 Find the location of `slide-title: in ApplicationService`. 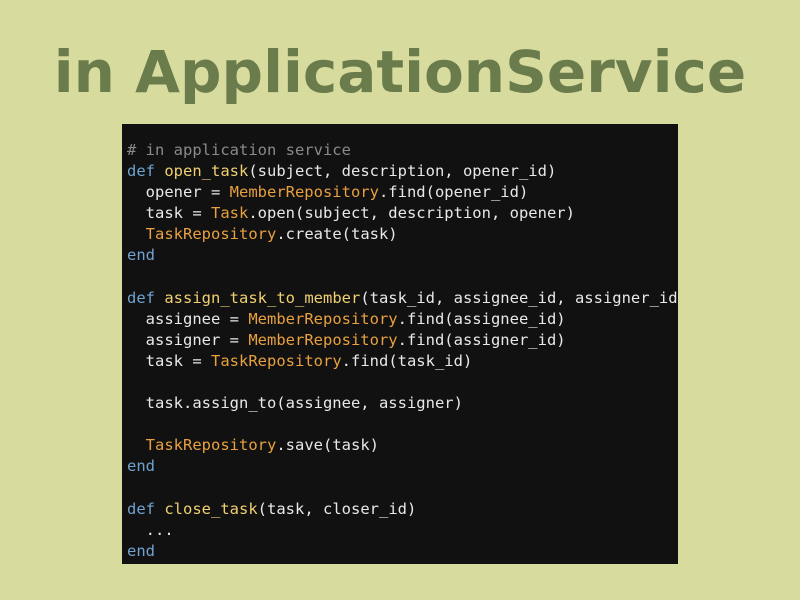

slide-title: in ApplicationService is located at coordinates (400, 72).